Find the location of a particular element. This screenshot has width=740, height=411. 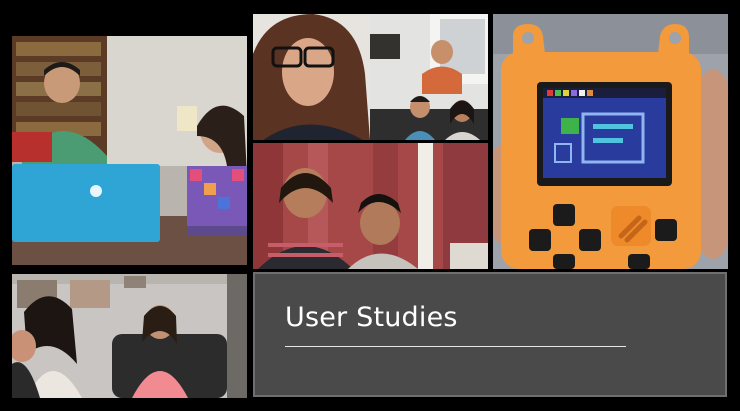

video-tile-girls-couch is located at coordinates (129, 336).